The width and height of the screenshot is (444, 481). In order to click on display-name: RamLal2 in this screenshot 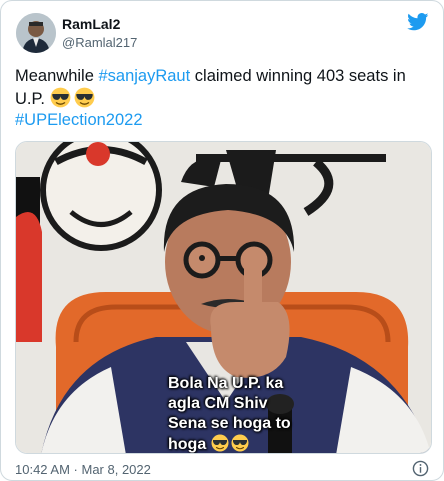, I will do `click(91, 24)`.